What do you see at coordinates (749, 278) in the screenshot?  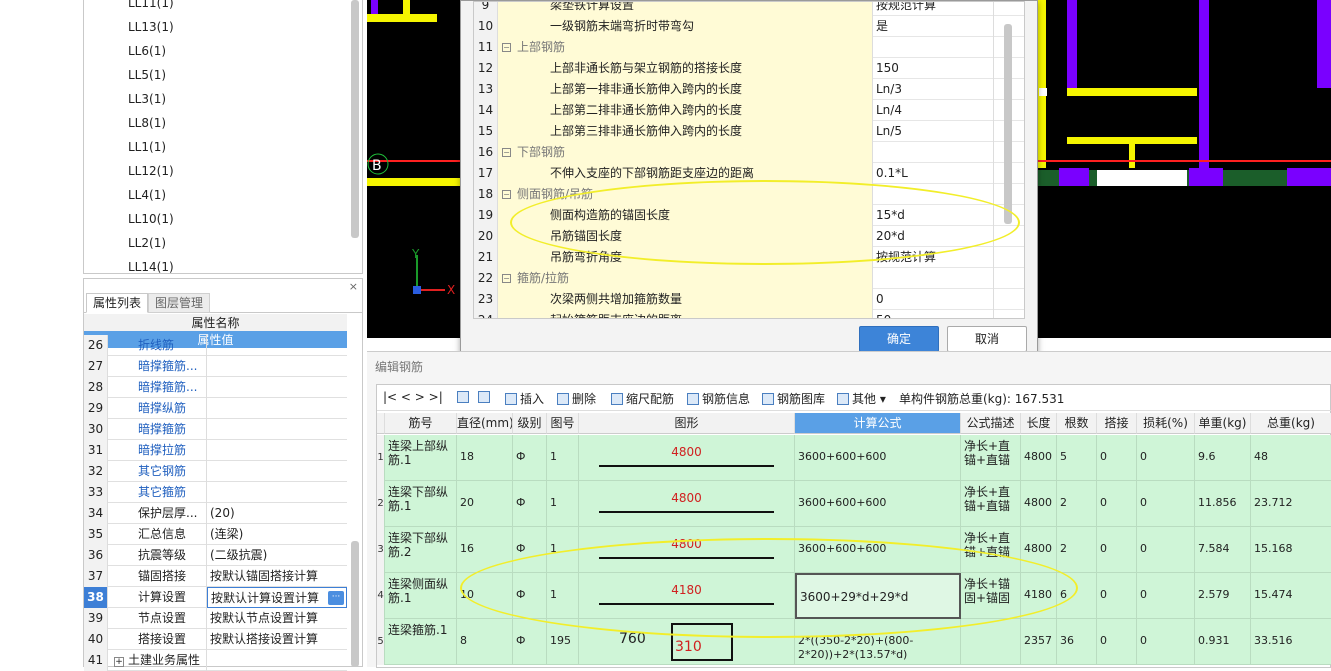 I see `settings-group-row: 22− 箍筋/拉筋` at bounding box center [749, 278].